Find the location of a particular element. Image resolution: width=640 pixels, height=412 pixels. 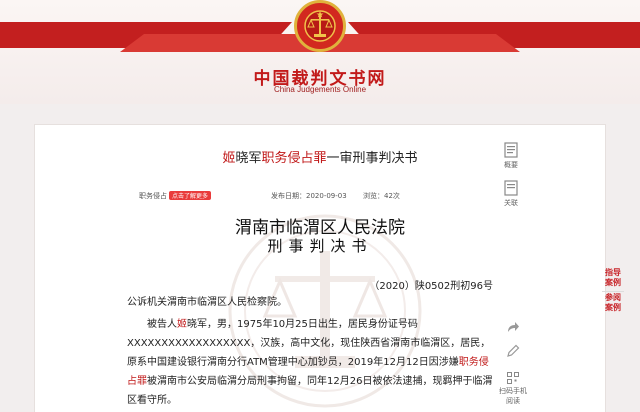

paragraph-text: 公诉机关渭南市临渭区人民检察院。 is located at coordinates (207, 302).